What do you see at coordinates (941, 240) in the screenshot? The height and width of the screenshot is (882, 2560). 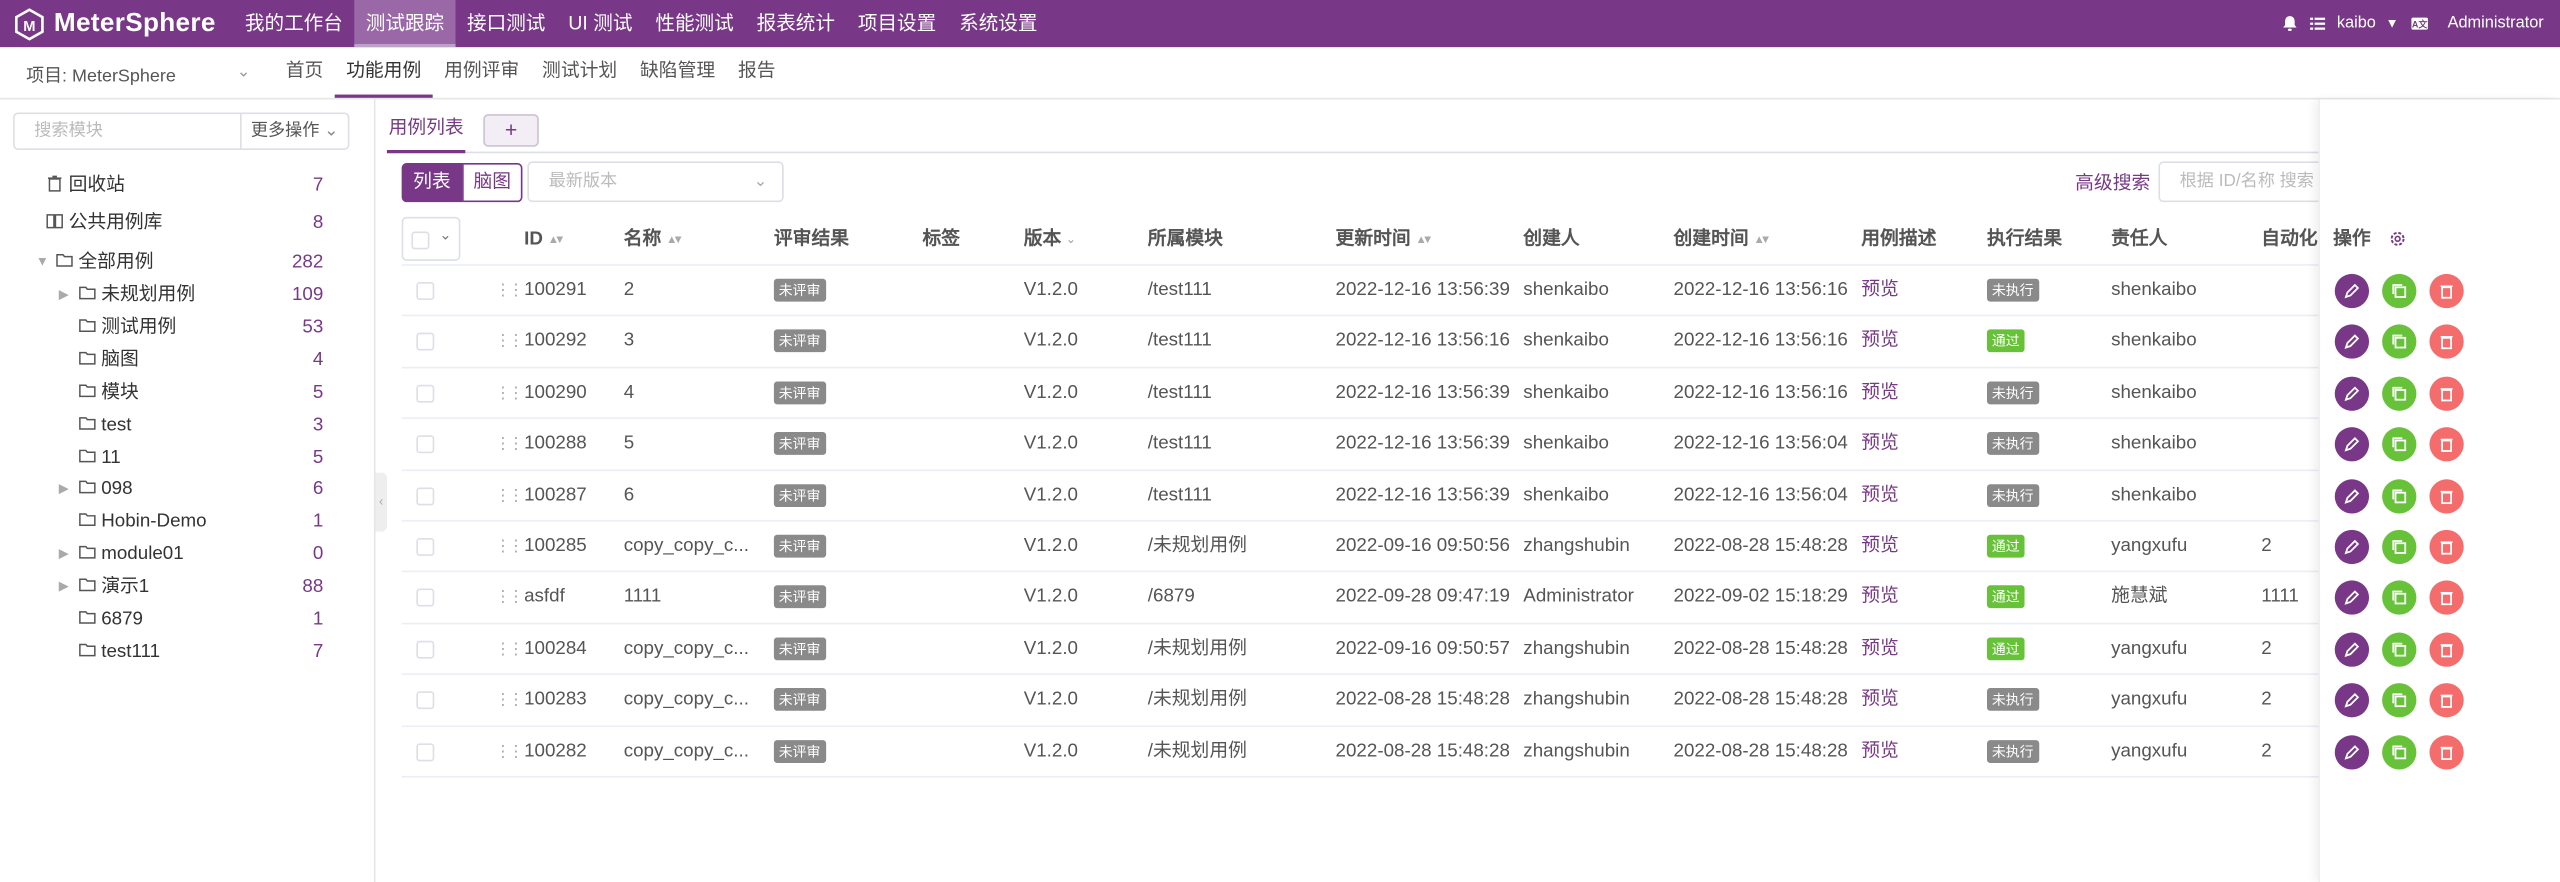 I see `column-header: 标签` at bounding box center [941, 240].